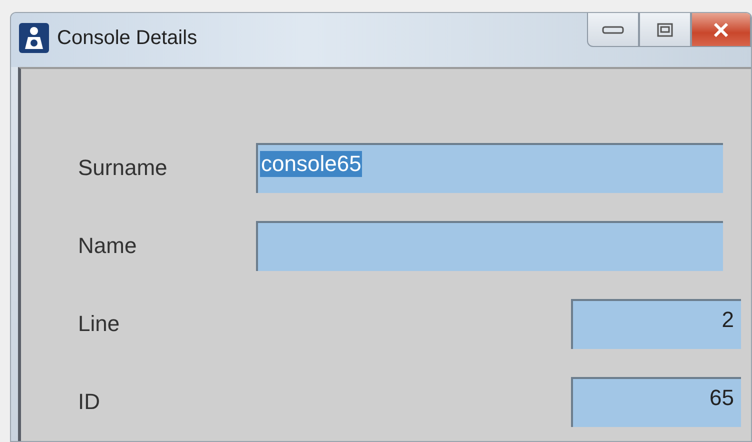 Image resolution: width=752 pixels, height=442 pixels. Describe the element at coordinates (99, 324) in the screenshot. I see `field-label: Line` at that location.